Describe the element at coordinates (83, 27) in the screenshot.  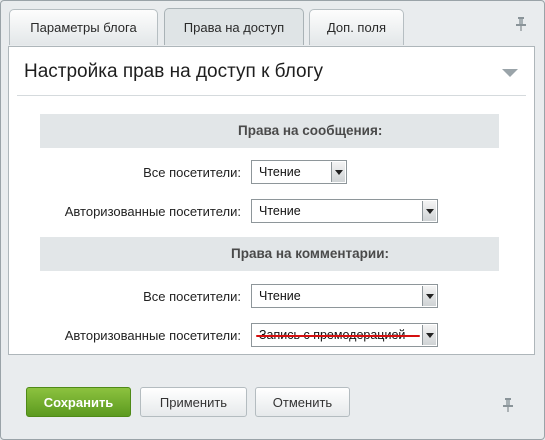
I see `tab-blog-parameters: Параметры блога` at that location.